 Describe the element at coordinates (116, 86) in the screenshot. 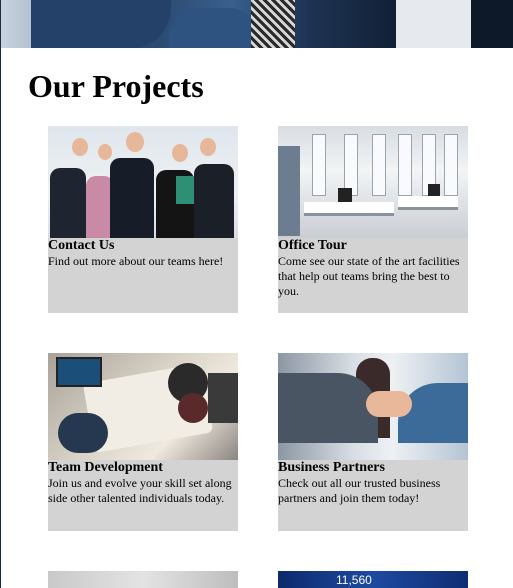

I see `page-title: Our Projects` at that location.